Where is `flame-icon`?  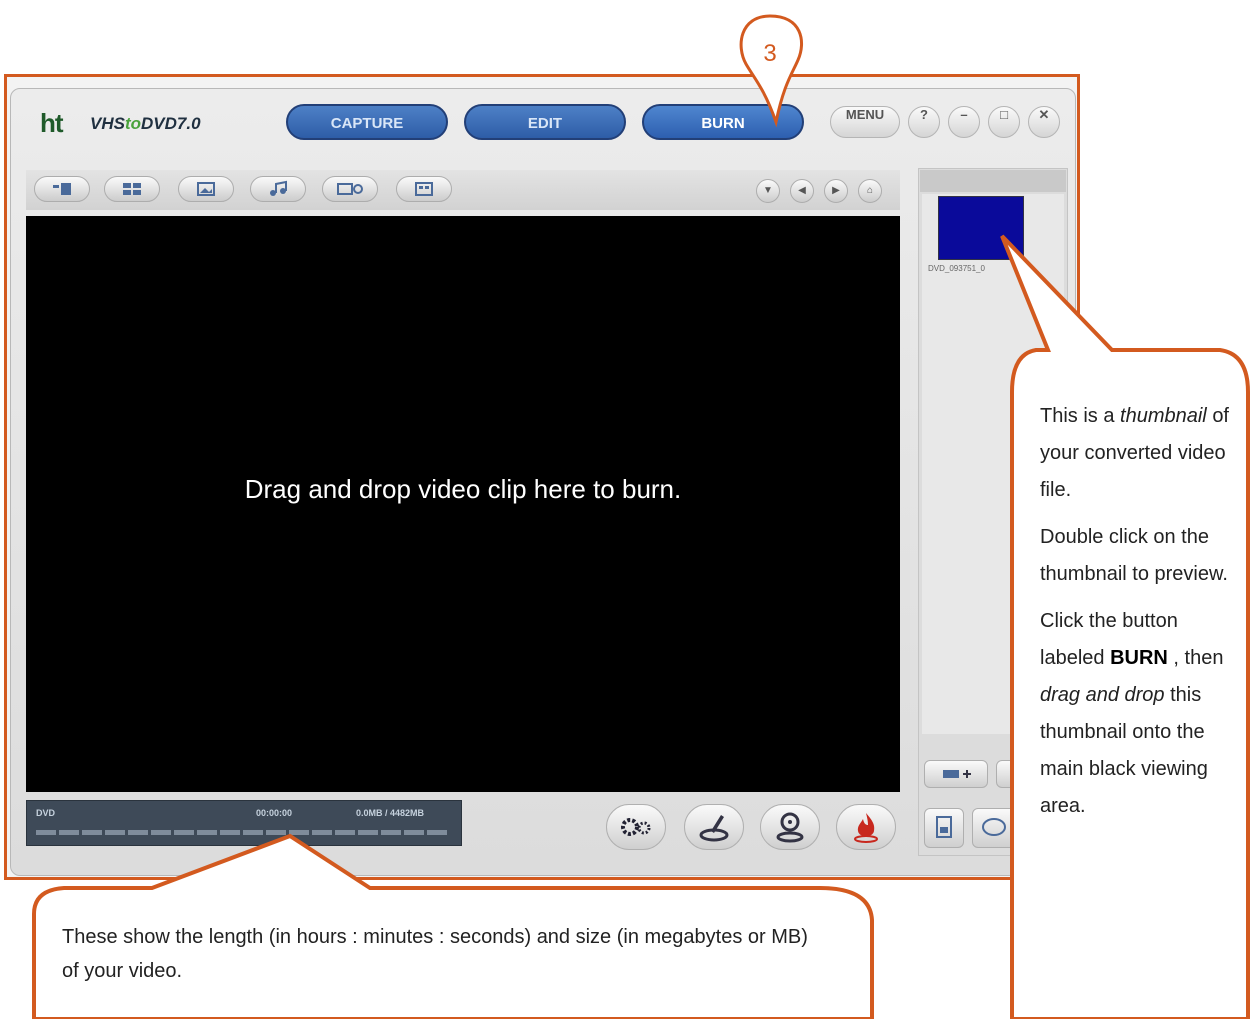
flame-icon is located at coordinates (866, 828).